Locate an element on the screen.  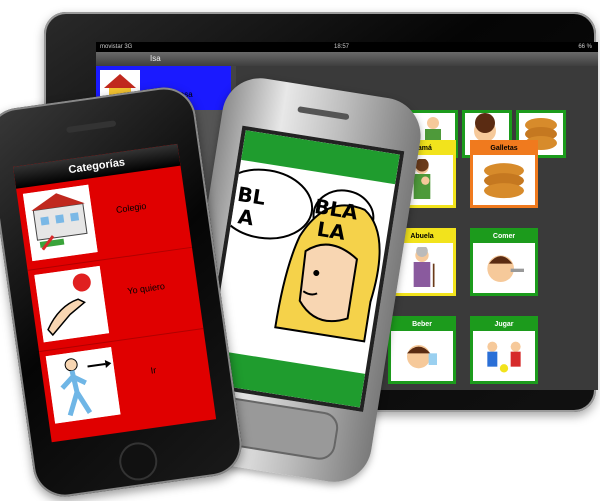
school-icon is located at coordinates (60, 223).